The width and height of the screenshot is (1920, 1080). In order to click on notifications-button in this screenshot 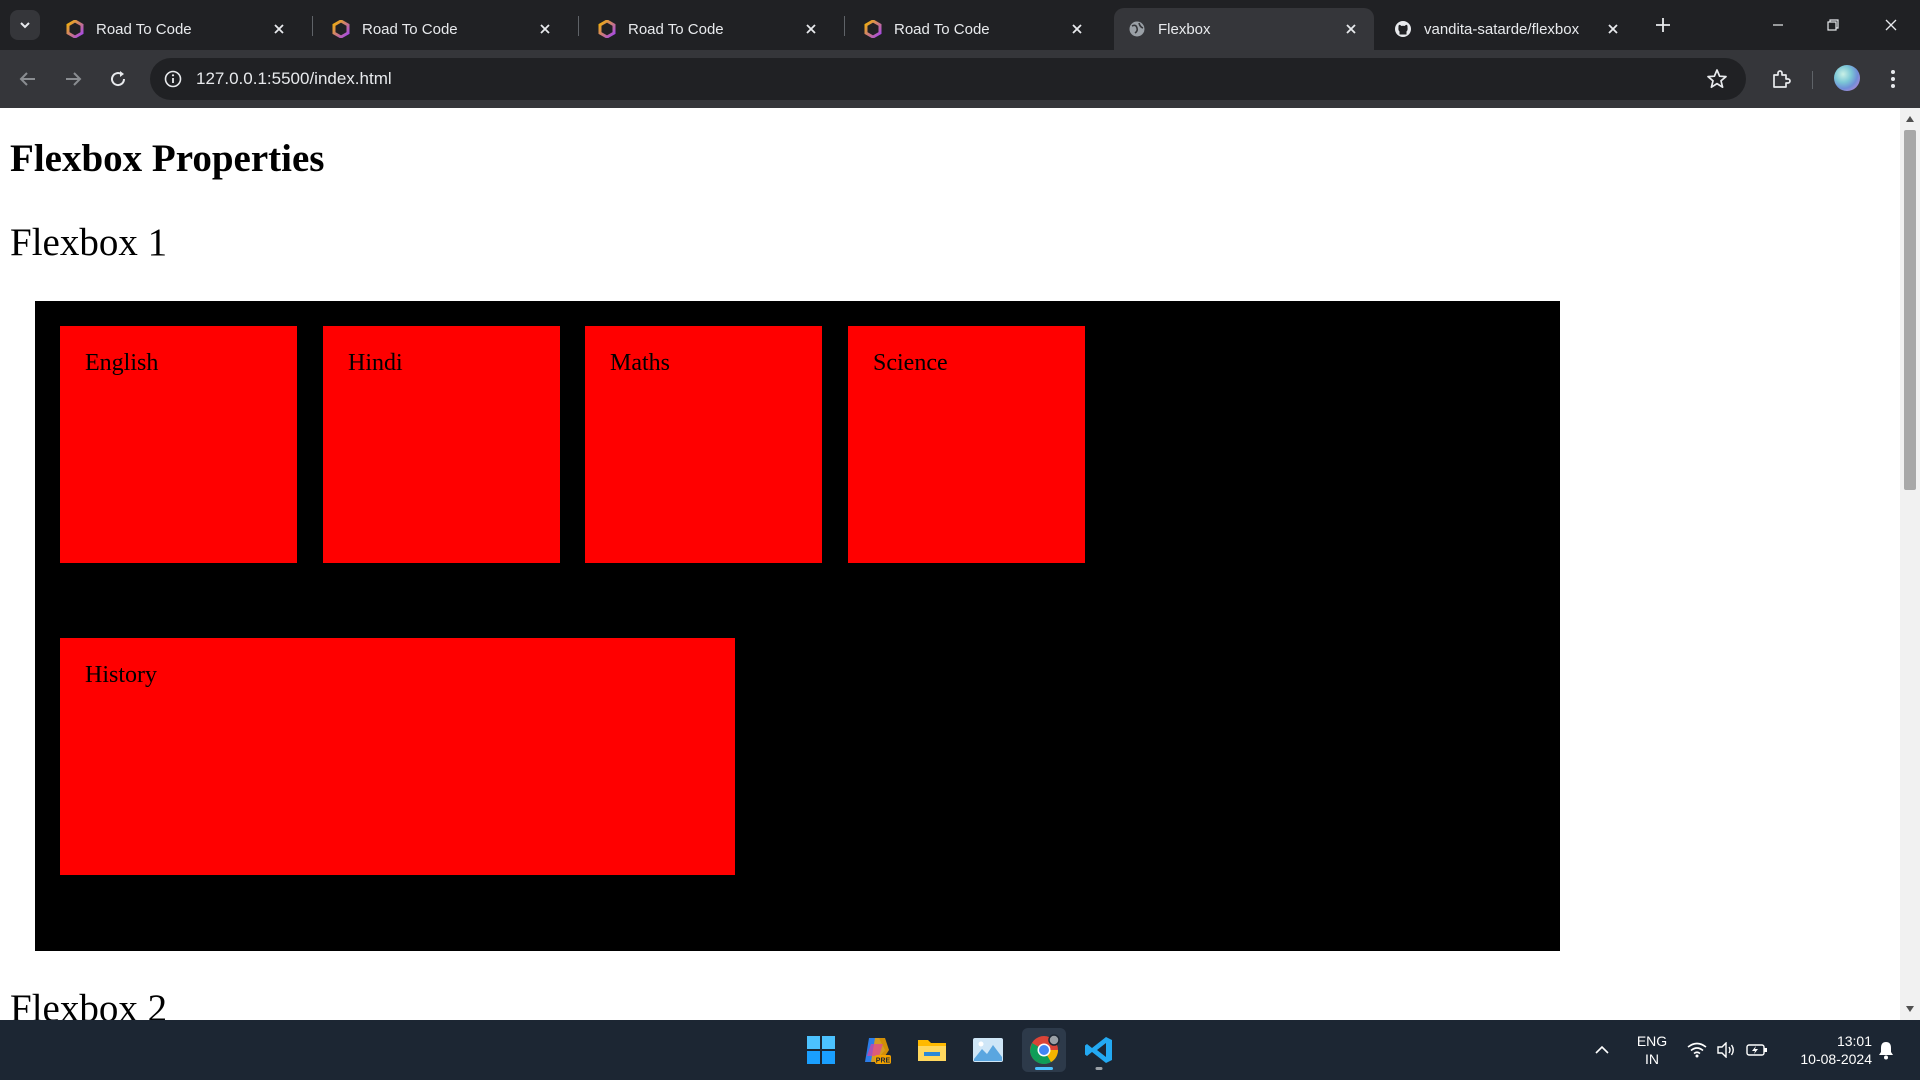, I will do `click(1886, 1050)`.